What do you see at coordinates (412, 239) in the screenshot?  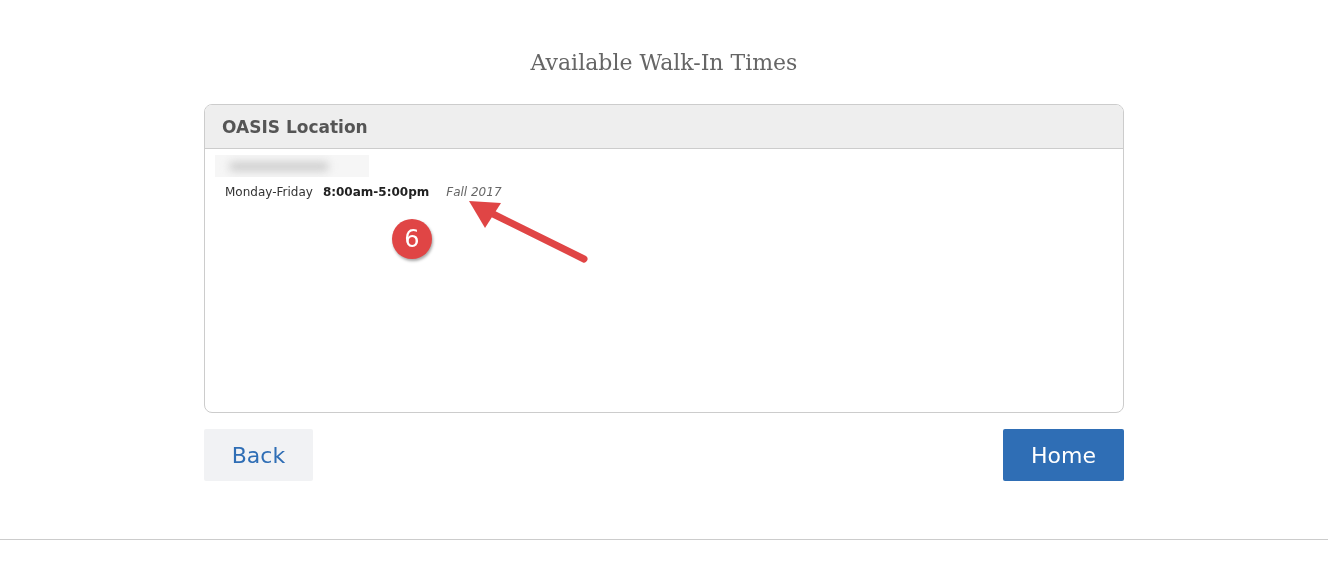 I see `step-number-badge: 6` at bounding box center [412, 239].